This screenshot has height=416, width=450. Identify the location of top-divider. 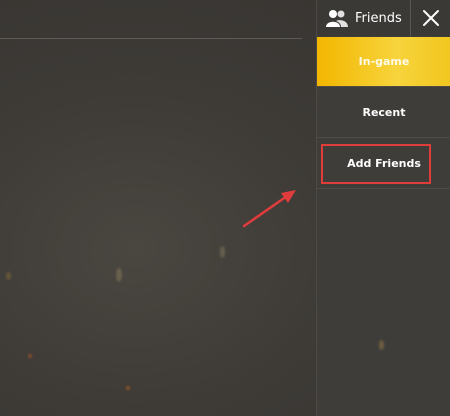
(151, 38).